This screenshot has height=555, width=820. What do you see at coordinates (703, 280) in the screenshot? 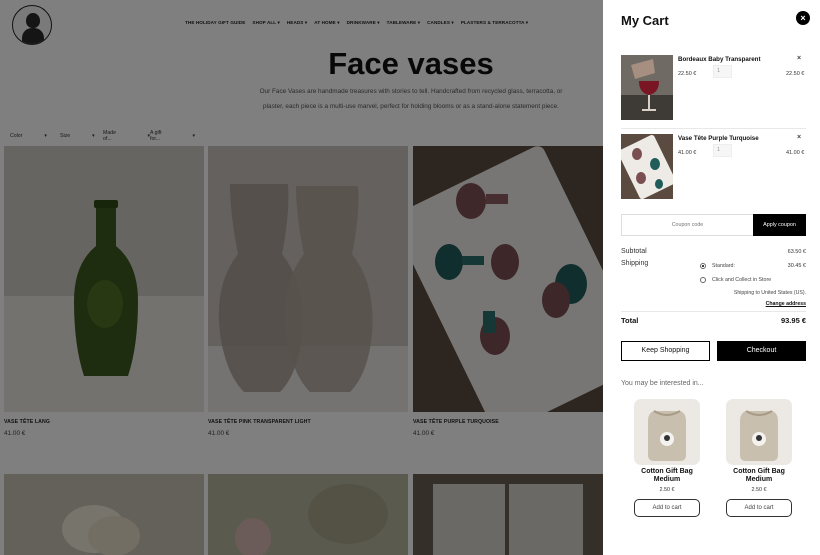
I see `radio-icon` at bounding box center [703, 280].